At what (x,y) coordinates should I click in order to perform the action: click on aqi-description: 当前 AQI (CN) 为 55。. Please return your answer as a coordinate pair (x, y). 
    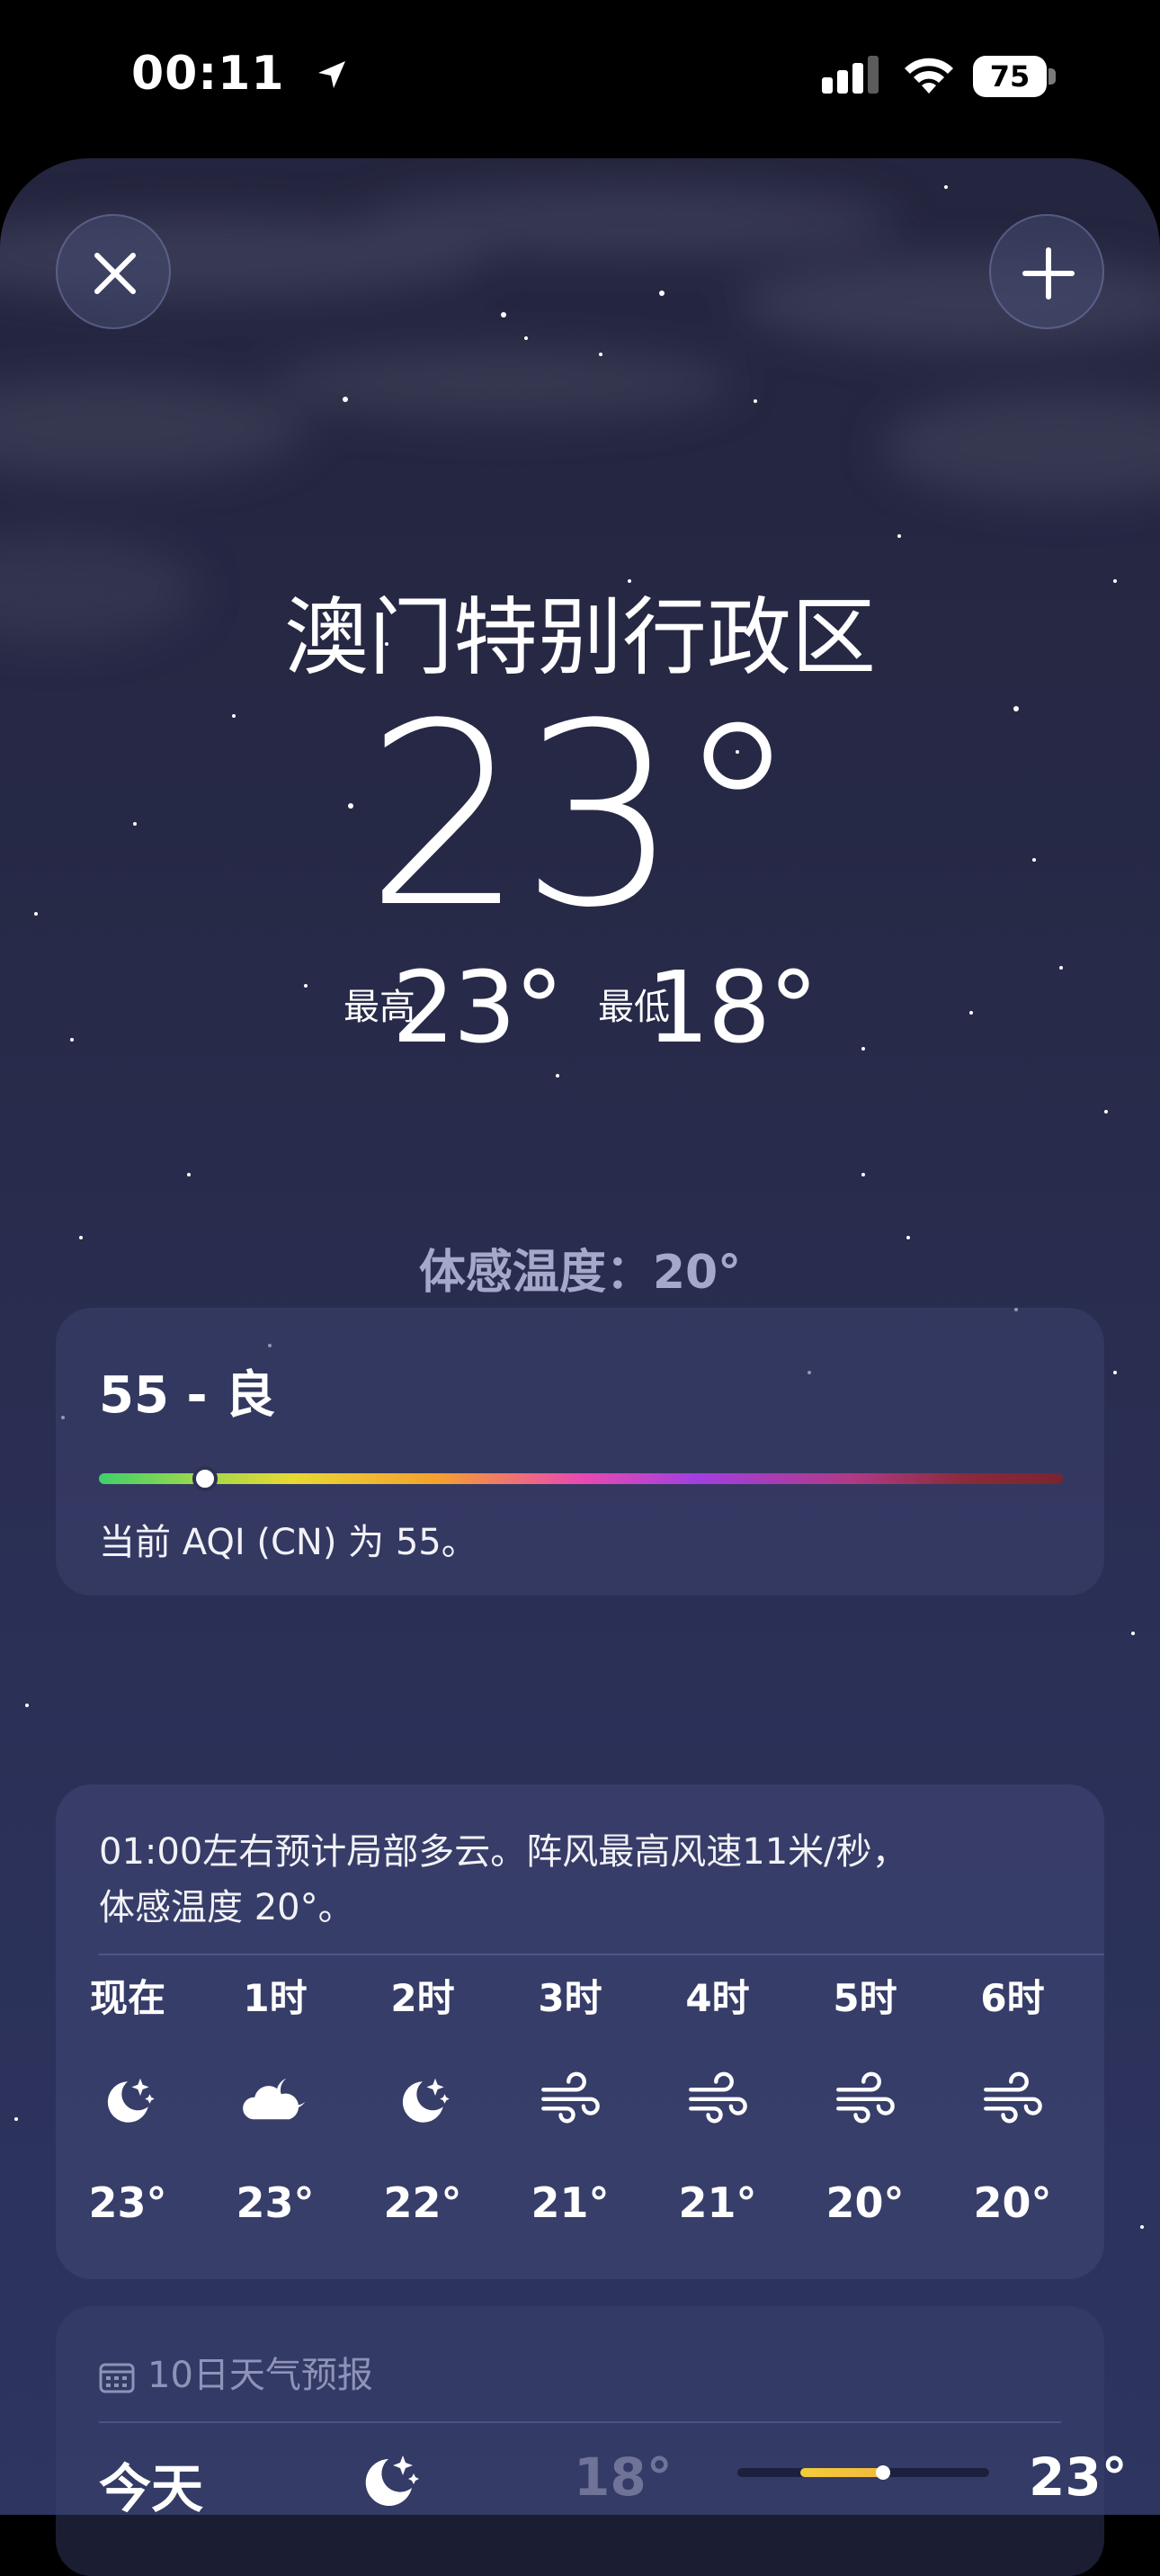
    Looking at the image, I should click on (288, 1542).